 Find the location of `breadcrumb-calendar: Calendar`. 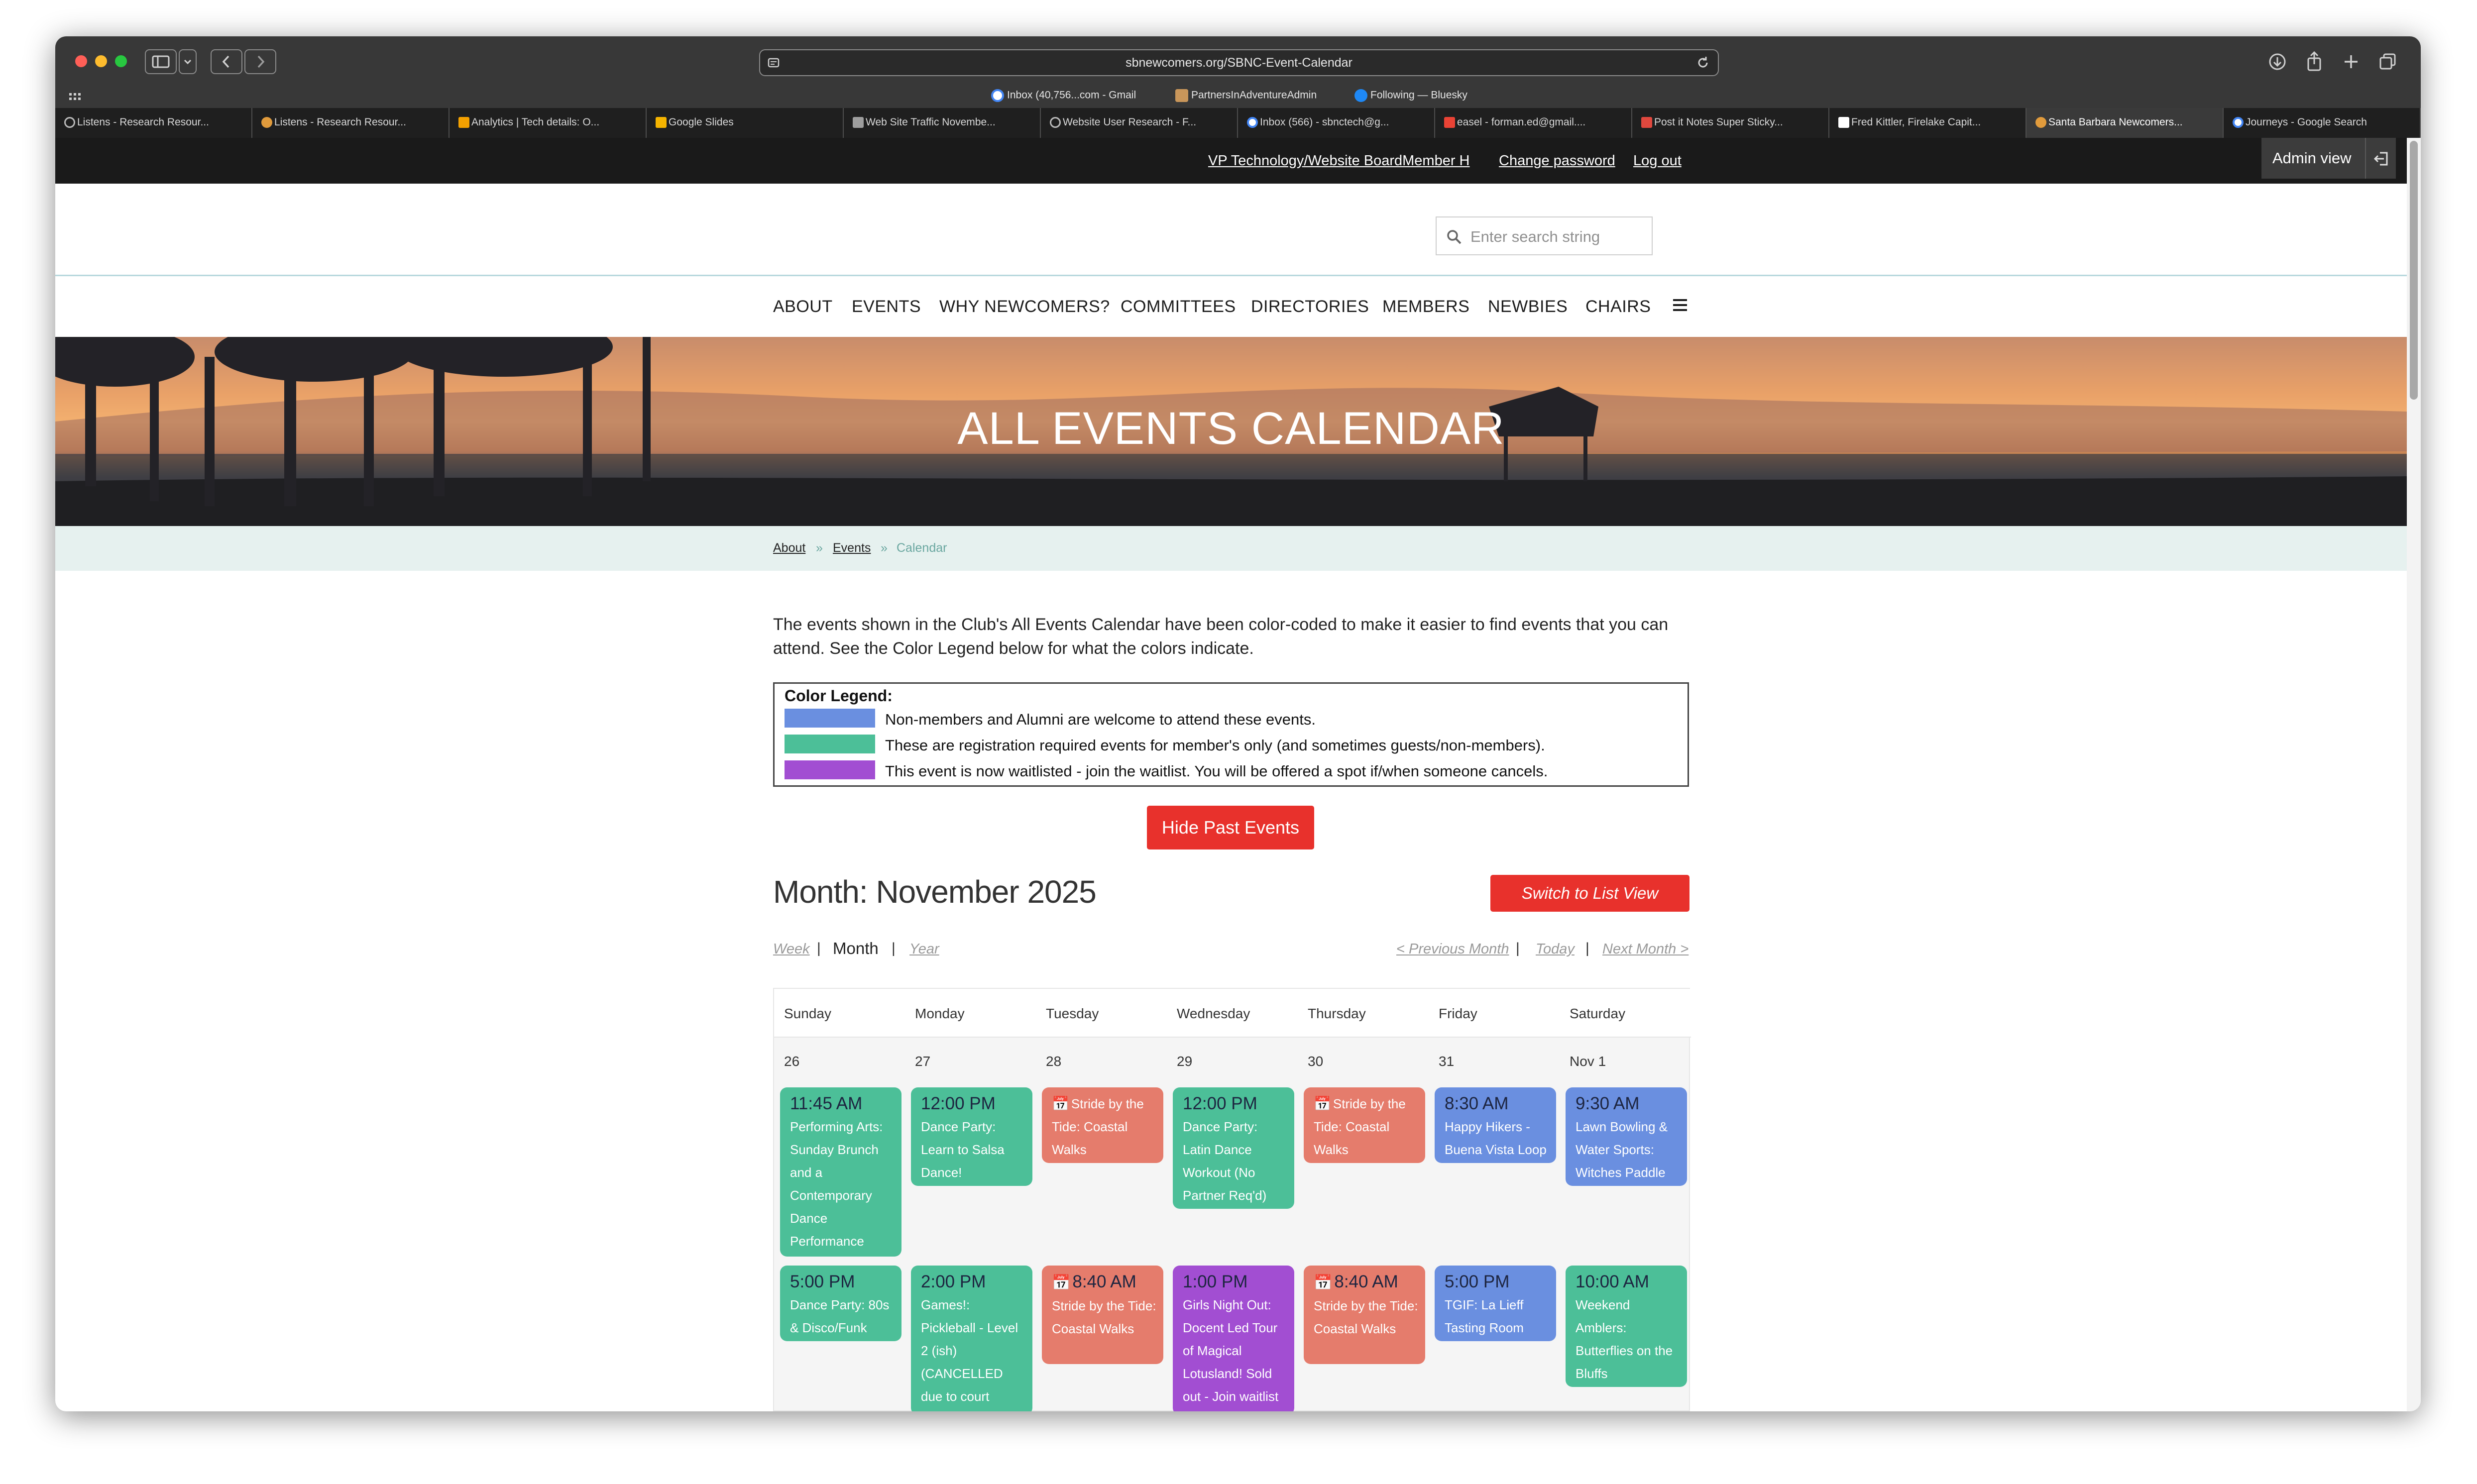

breadcrumb-calendar: Calendar is located at coordinates (922, 548).